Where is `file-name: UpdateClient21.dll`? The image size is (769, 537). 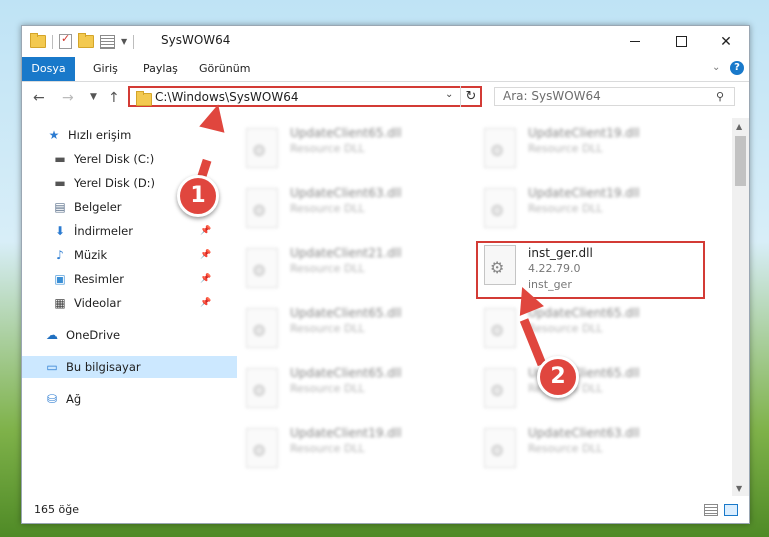 file-name: UpdateClient21.dll is located at coordinates (346, 253).